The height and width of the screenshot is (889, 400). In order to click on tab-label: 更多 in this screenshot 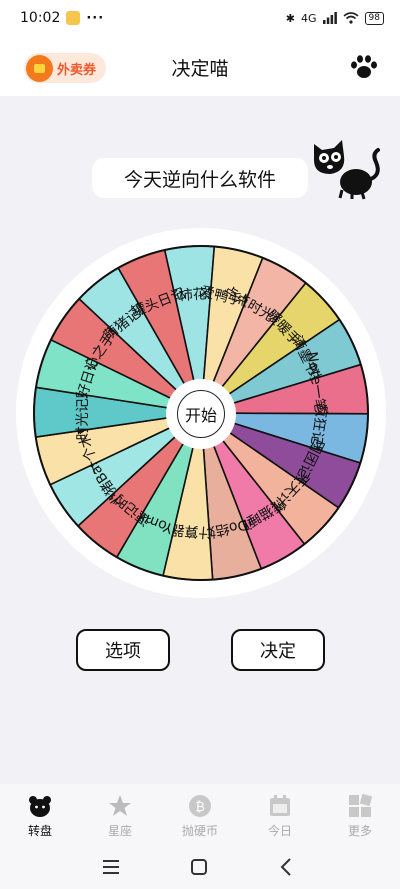, I will do `click(359, 831)`.